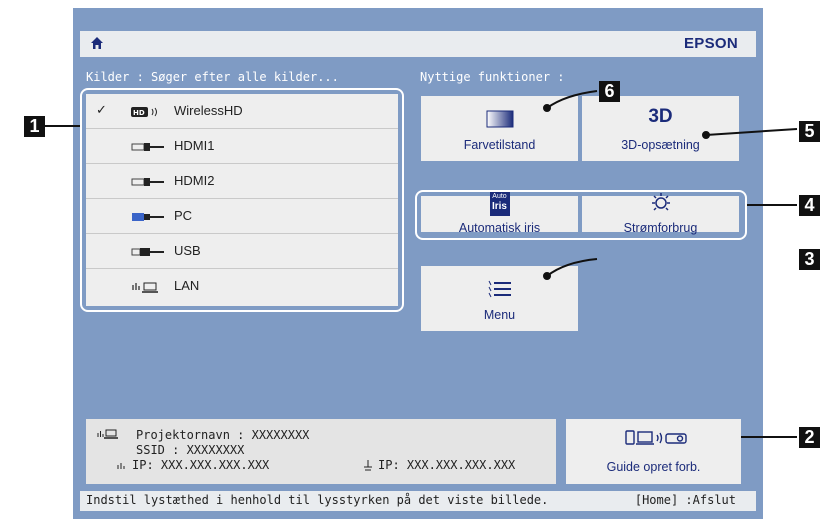 The height and width of the screenshot is (519, 824). I want to click on wireless-signal-icon, so click(121, 466).